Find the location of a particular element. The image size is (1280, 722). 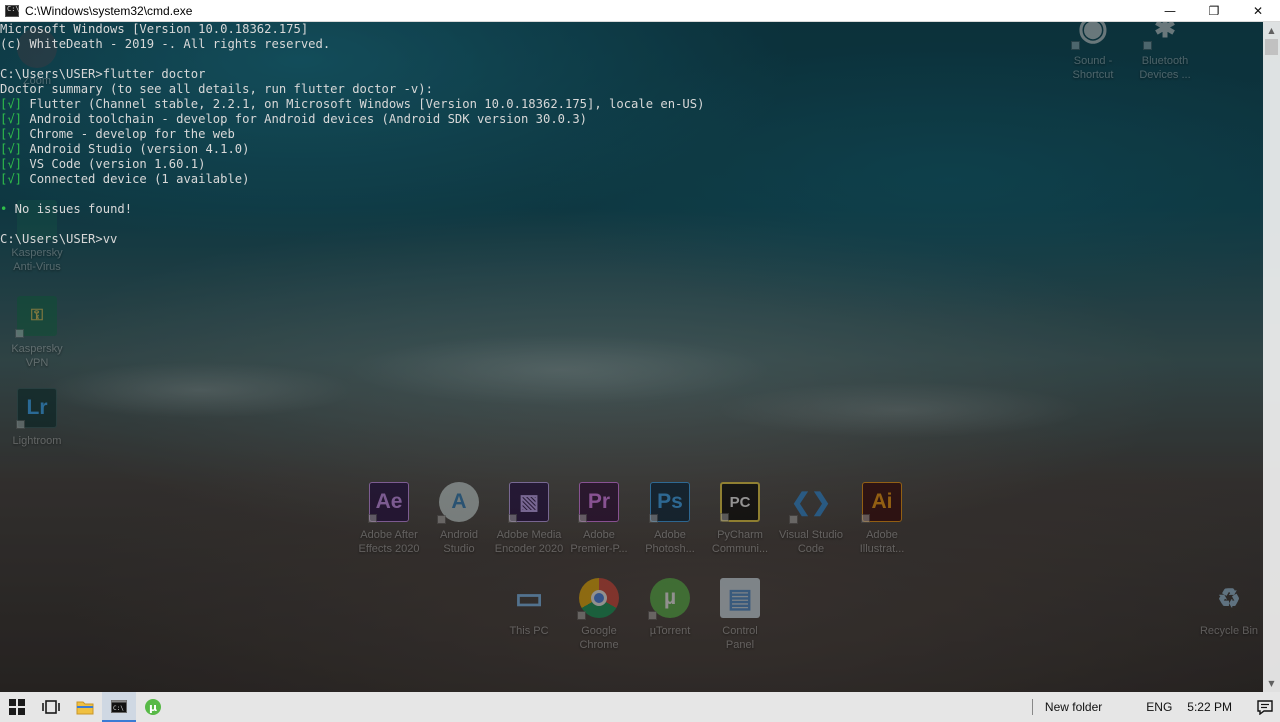

task-view-icon is located at coordinates (51, 707).